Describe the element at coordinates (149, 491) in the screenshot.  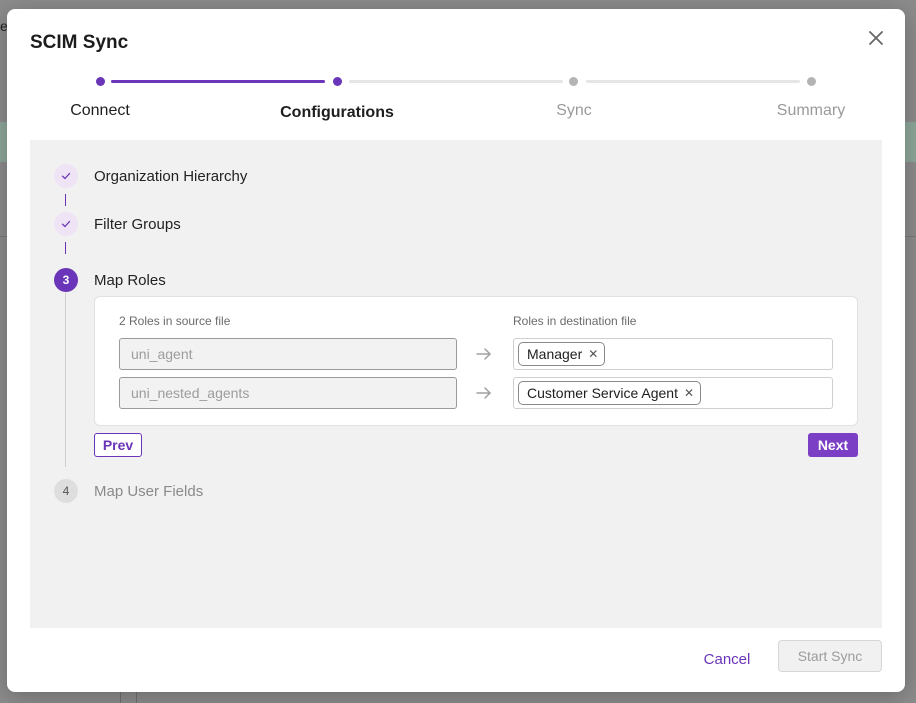
I see `substep-label: Map User Fields` at that location.